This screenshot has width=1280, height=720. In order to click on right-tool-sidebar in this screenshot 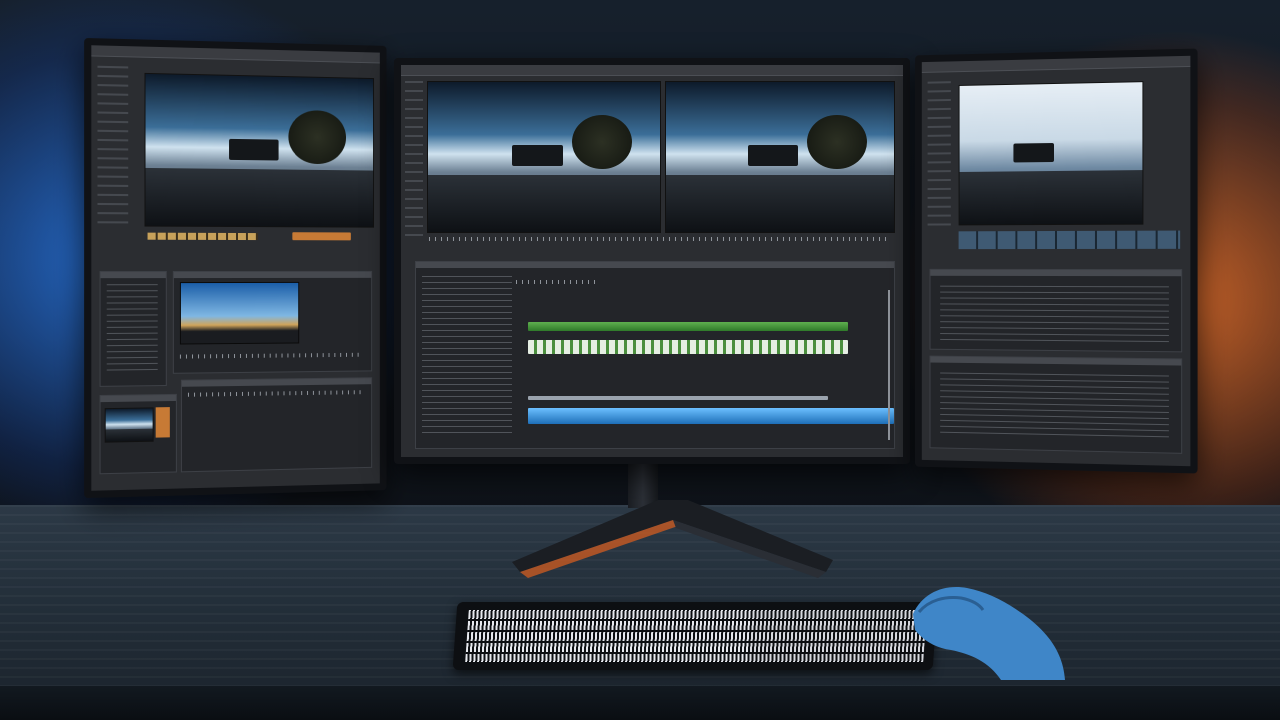, I will do `click(939, 155)`.